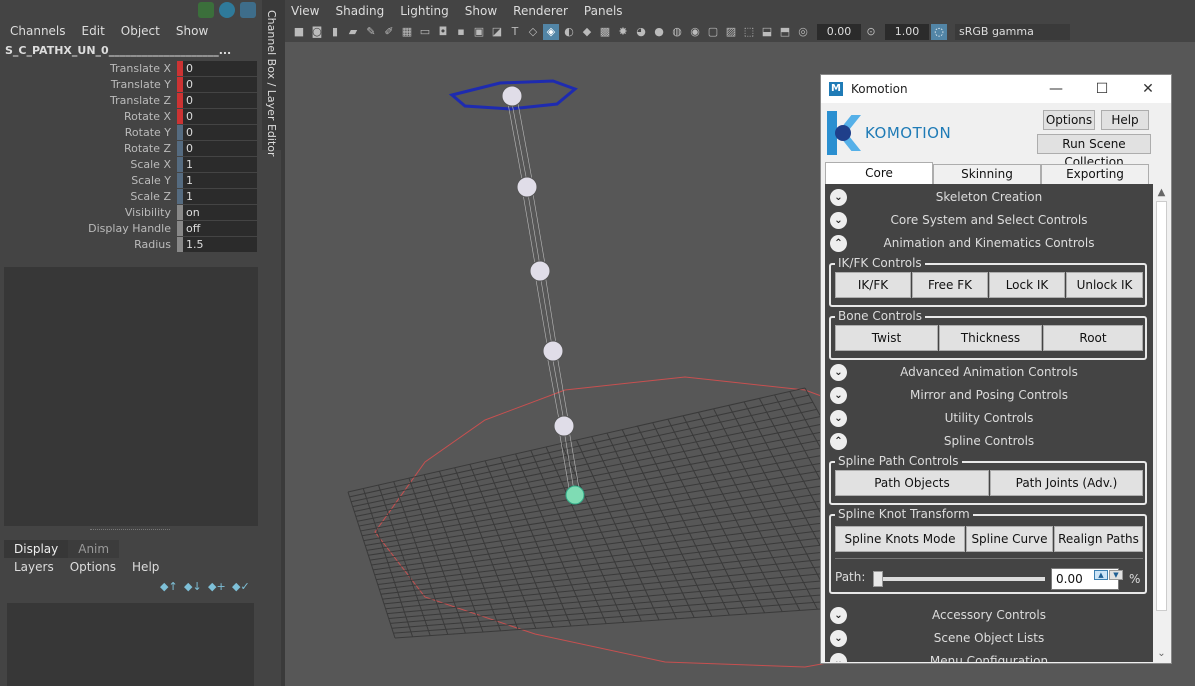  I want to click on isolate-select-icon: ▨, so click(731, 32).